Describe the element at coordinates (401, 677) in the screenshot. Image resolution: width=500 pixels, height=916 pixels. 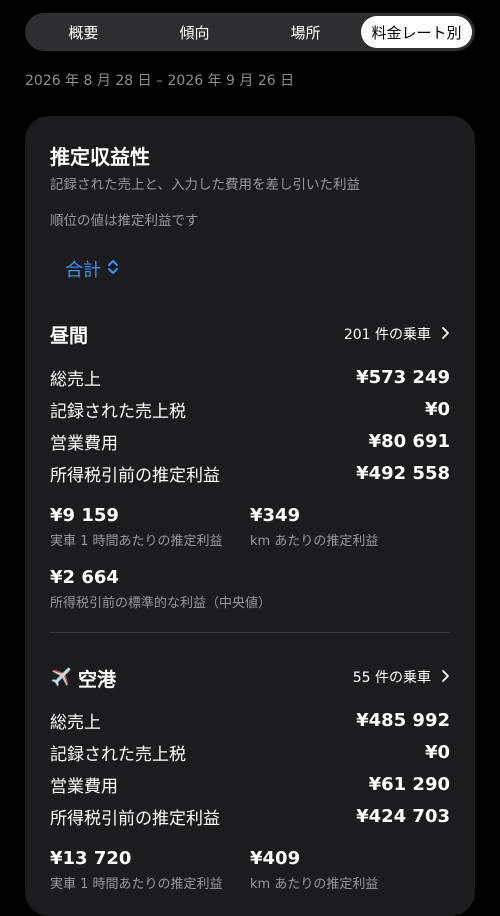
I see `rides-link: 55 件の乗車` at that location.